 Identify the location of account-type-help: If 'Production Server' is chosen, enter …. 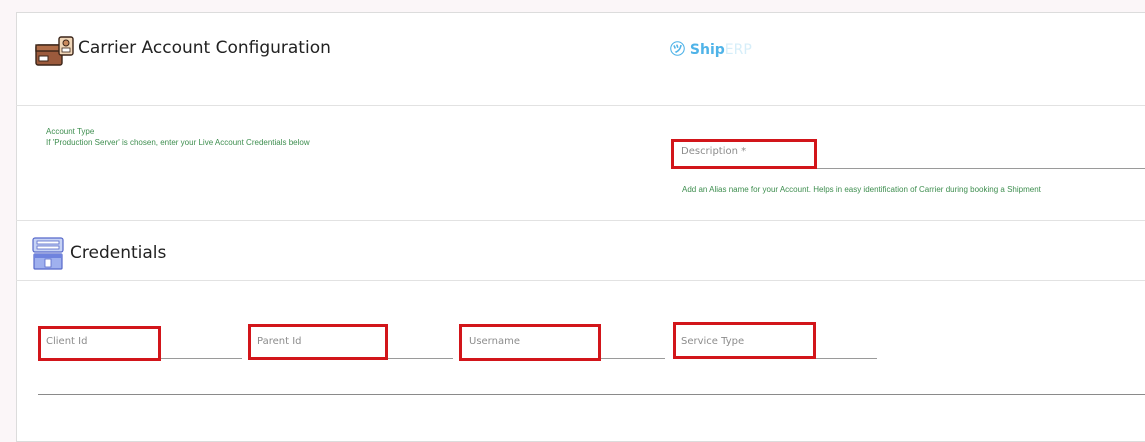
(178, 142).